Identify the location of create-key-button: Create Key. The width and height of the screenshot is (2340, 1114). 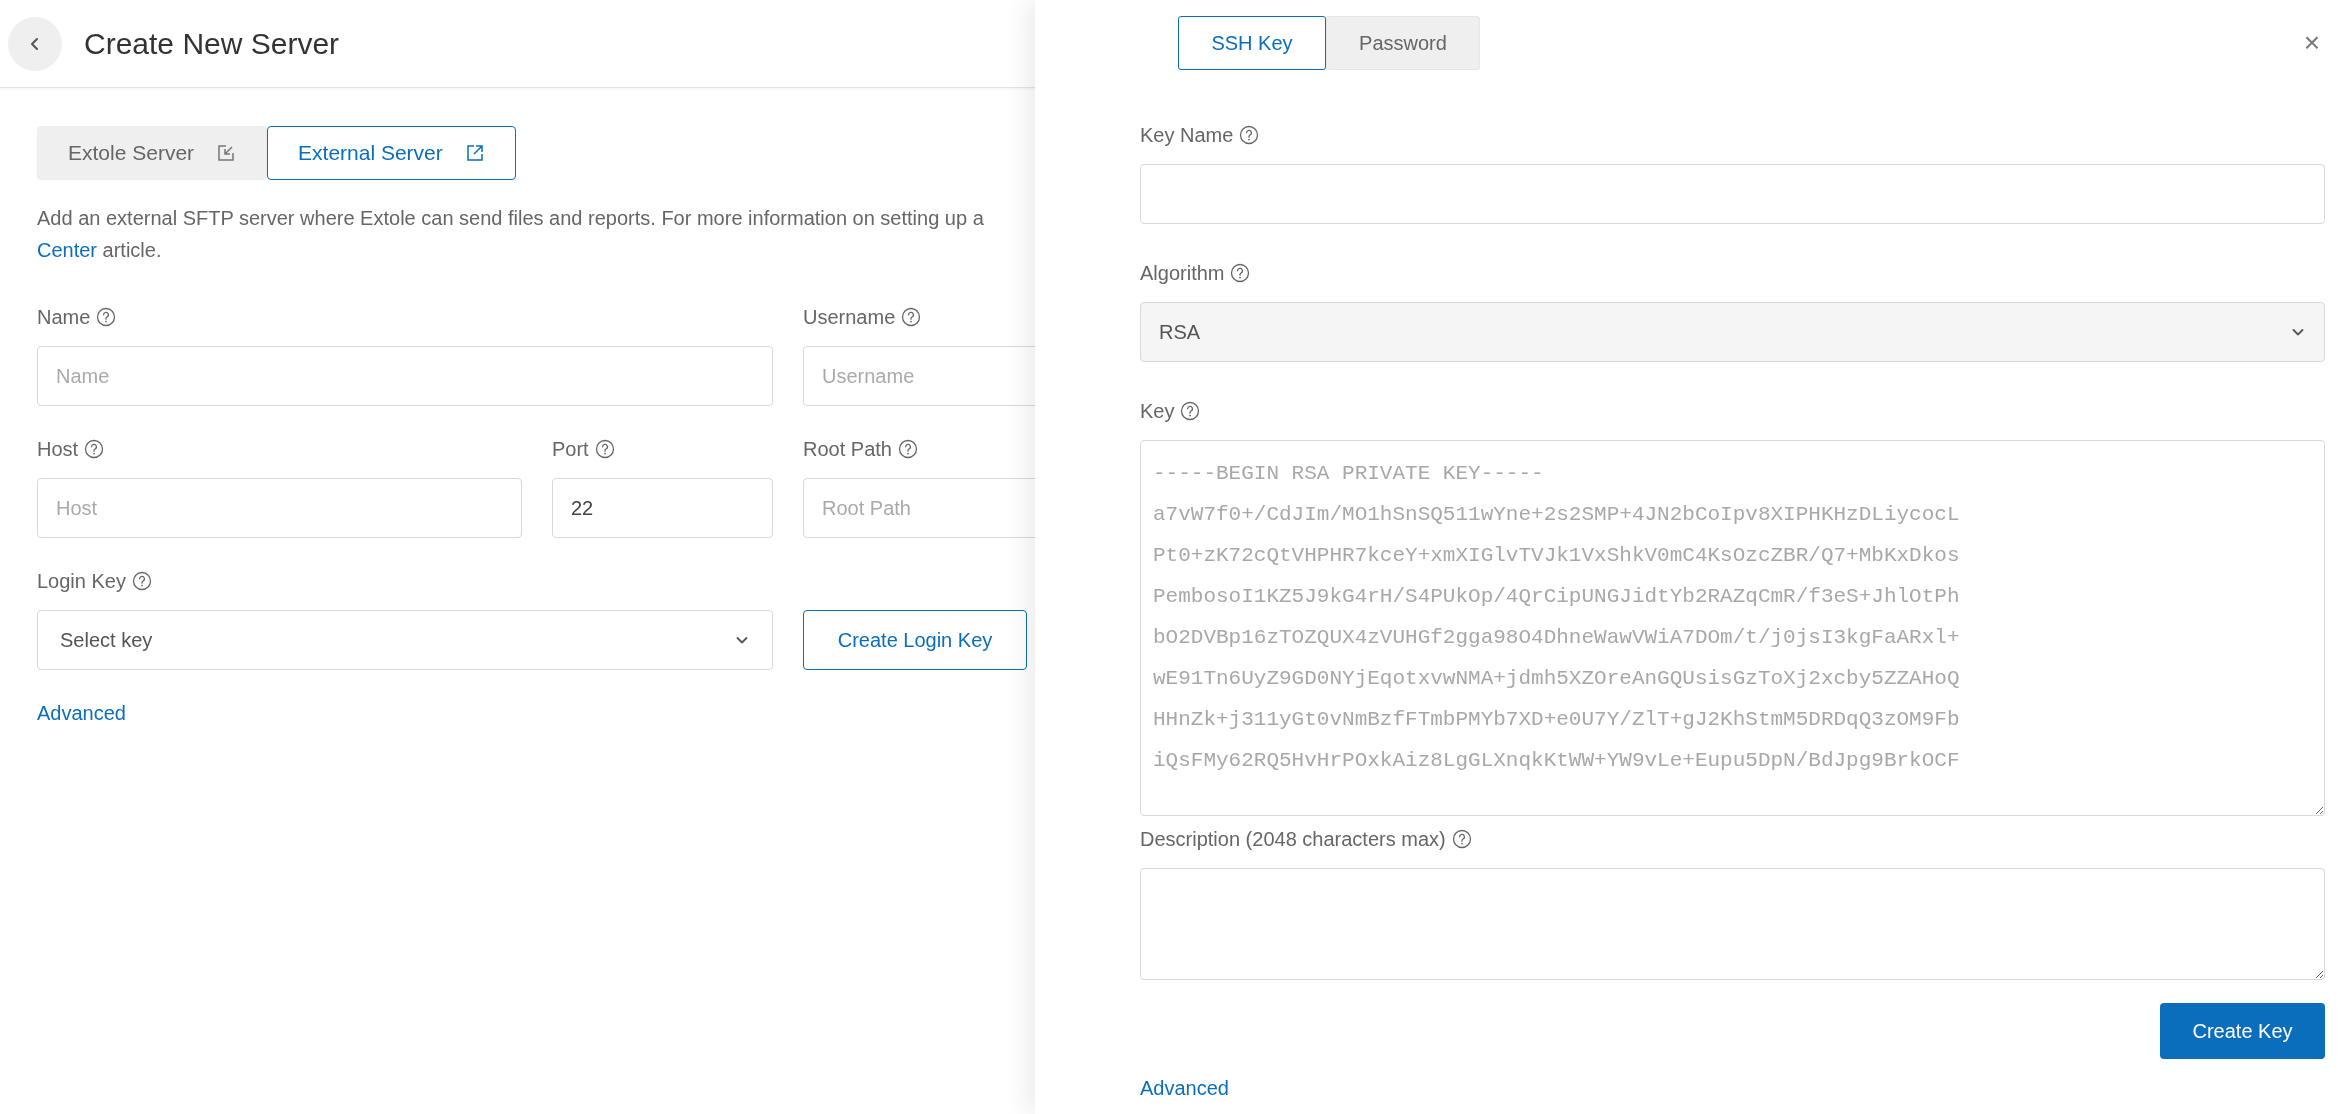
(2242, 1031).